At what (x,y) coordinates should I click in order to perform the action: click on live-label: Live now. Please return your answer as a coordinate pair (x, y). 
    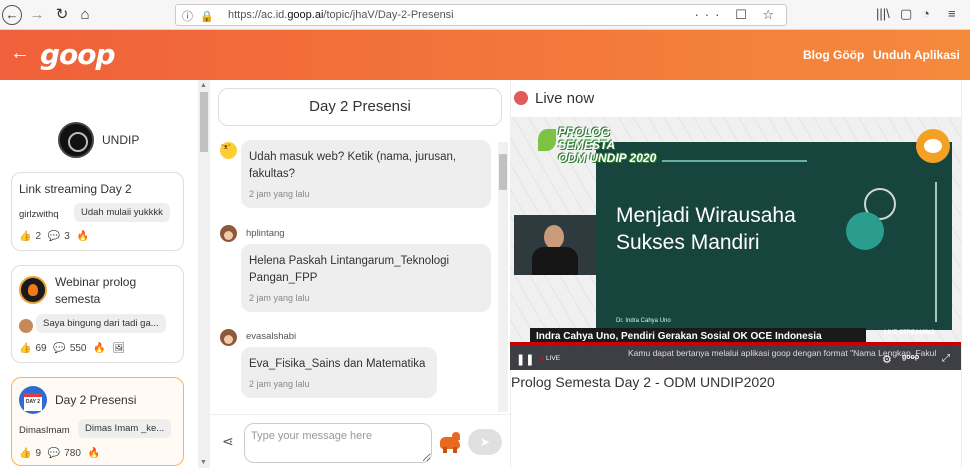
    Looking at the image, I should click on (565, 98).